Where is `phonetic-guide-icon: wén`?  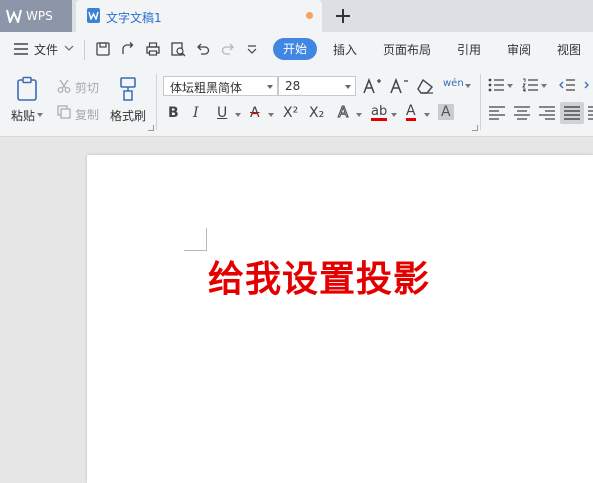 phonetic-guide-icon: wén is located at coordinates (453, 84).